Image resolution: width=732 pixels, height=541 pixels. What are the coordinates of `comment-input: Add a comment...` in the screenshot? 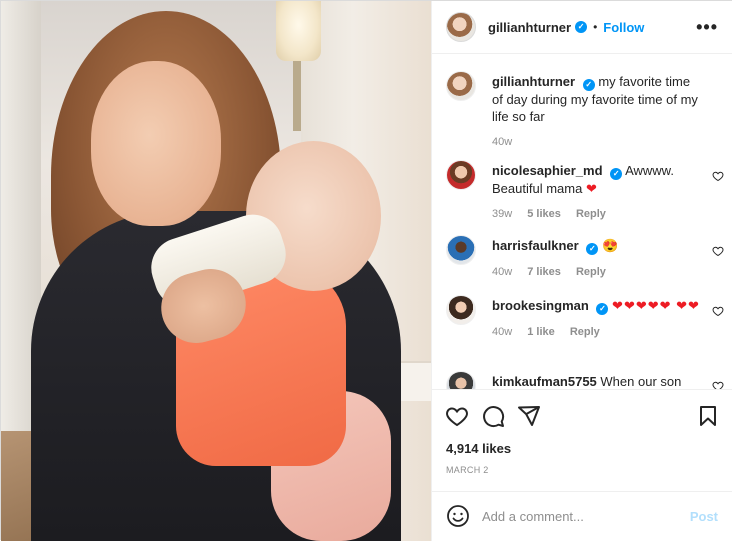 It's located at (533, 516).